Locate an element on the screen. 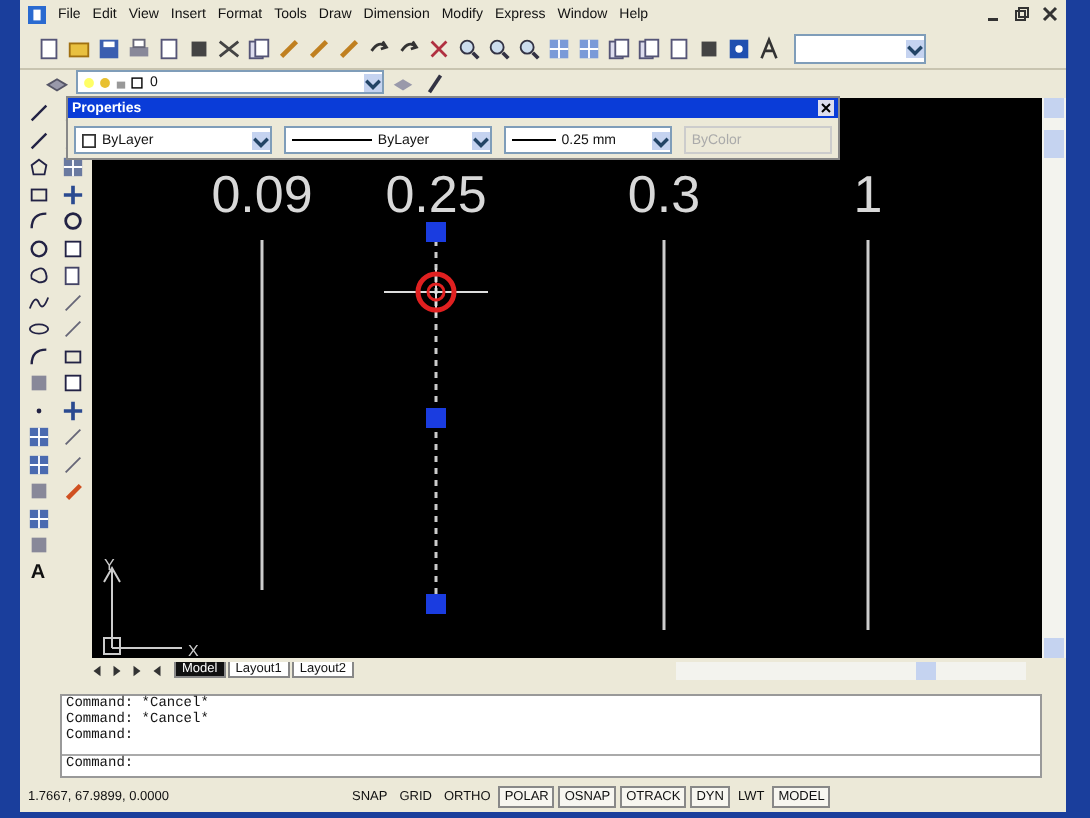 This screenshot has width=1090, height=818. color-swatch-icon is located at coordinates (89, 140).